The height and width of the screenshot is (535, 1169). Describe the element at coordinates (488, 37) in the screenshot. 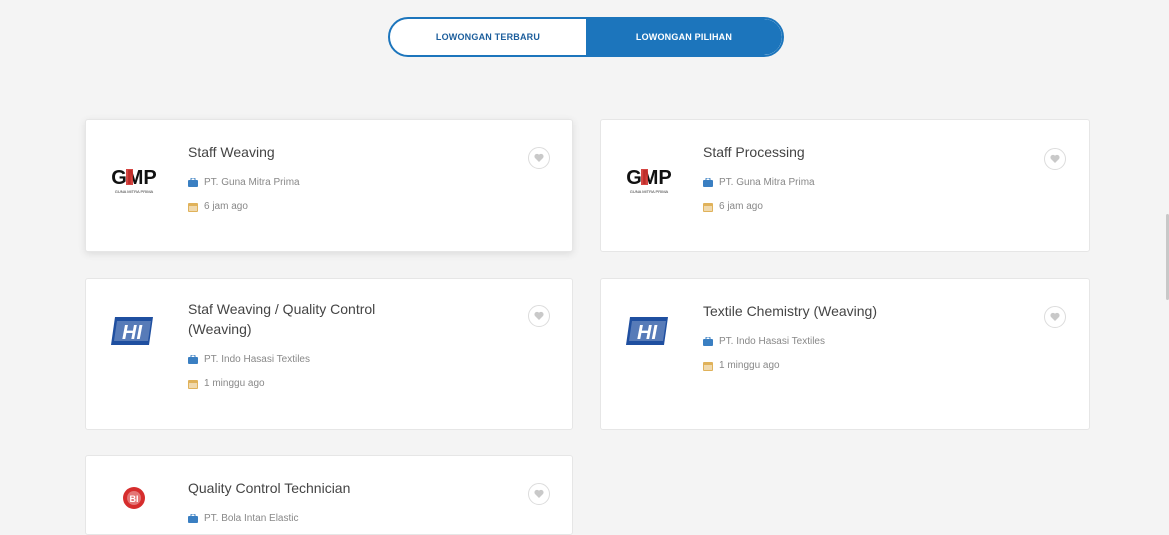

I see `tab-lowongan-terbaru: LOWONGAN TERBARU` at that location.